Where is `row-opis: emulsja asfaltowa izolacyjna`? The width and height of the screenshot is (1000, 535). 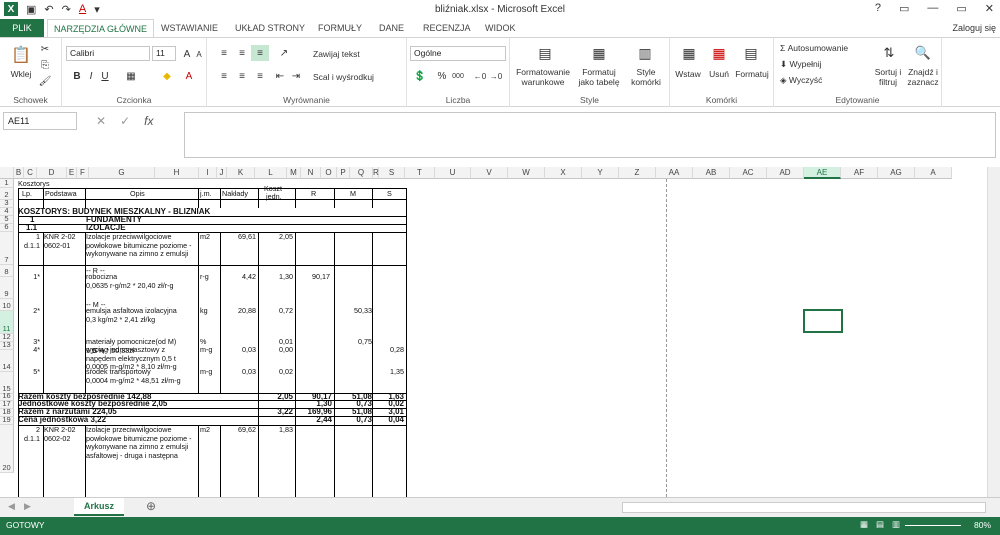 row-opis: emulsja asfaltowa izolacyjna is located at coordinates (143, 311).